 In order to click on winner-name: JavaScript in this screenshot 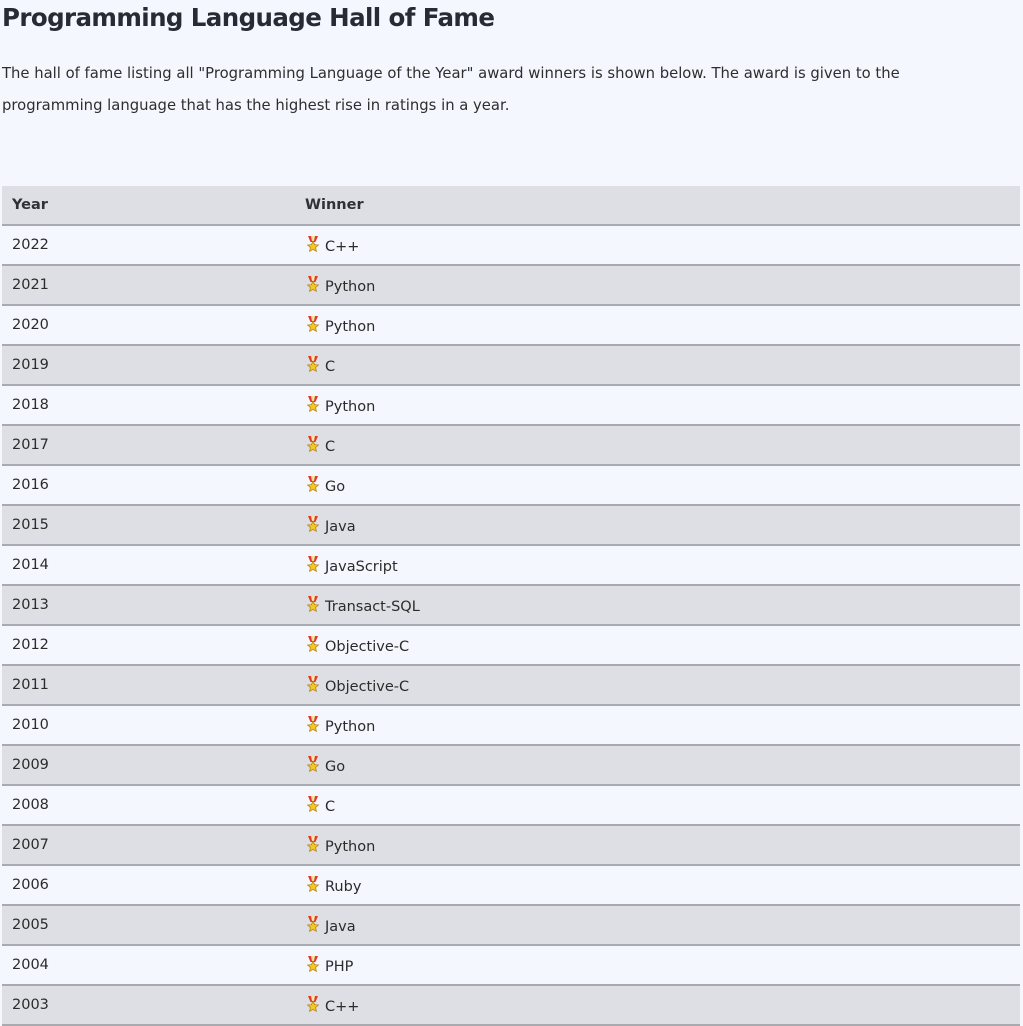, I will do `click(361, 566)`.